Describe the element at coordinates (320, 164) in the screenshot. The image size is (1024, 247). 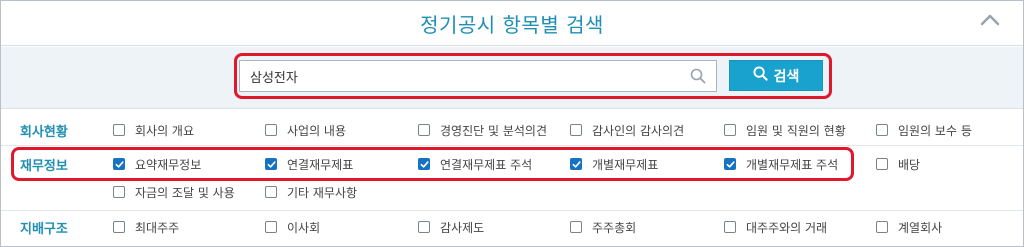
I see `option-label: 연결재무제표` at that location.